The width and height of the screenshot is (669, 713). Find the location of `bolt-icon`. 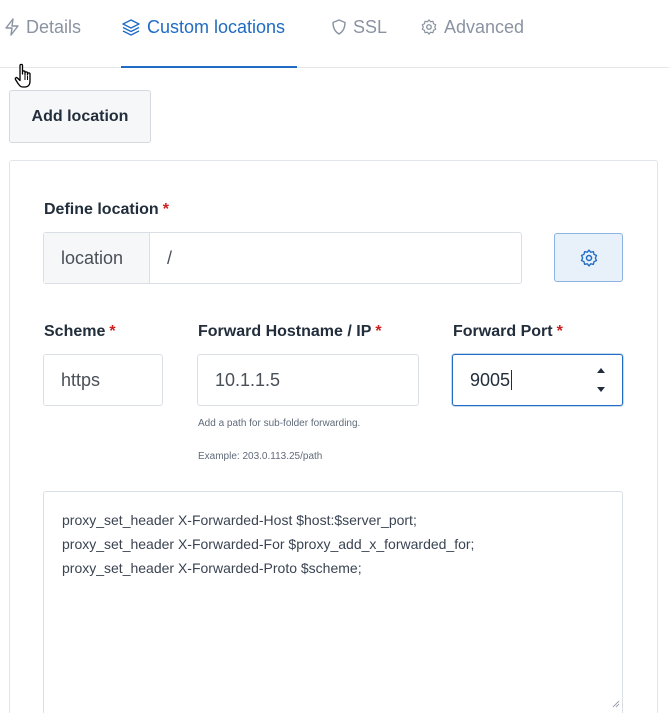

bolt-icon is located at coordinates (12, 27).